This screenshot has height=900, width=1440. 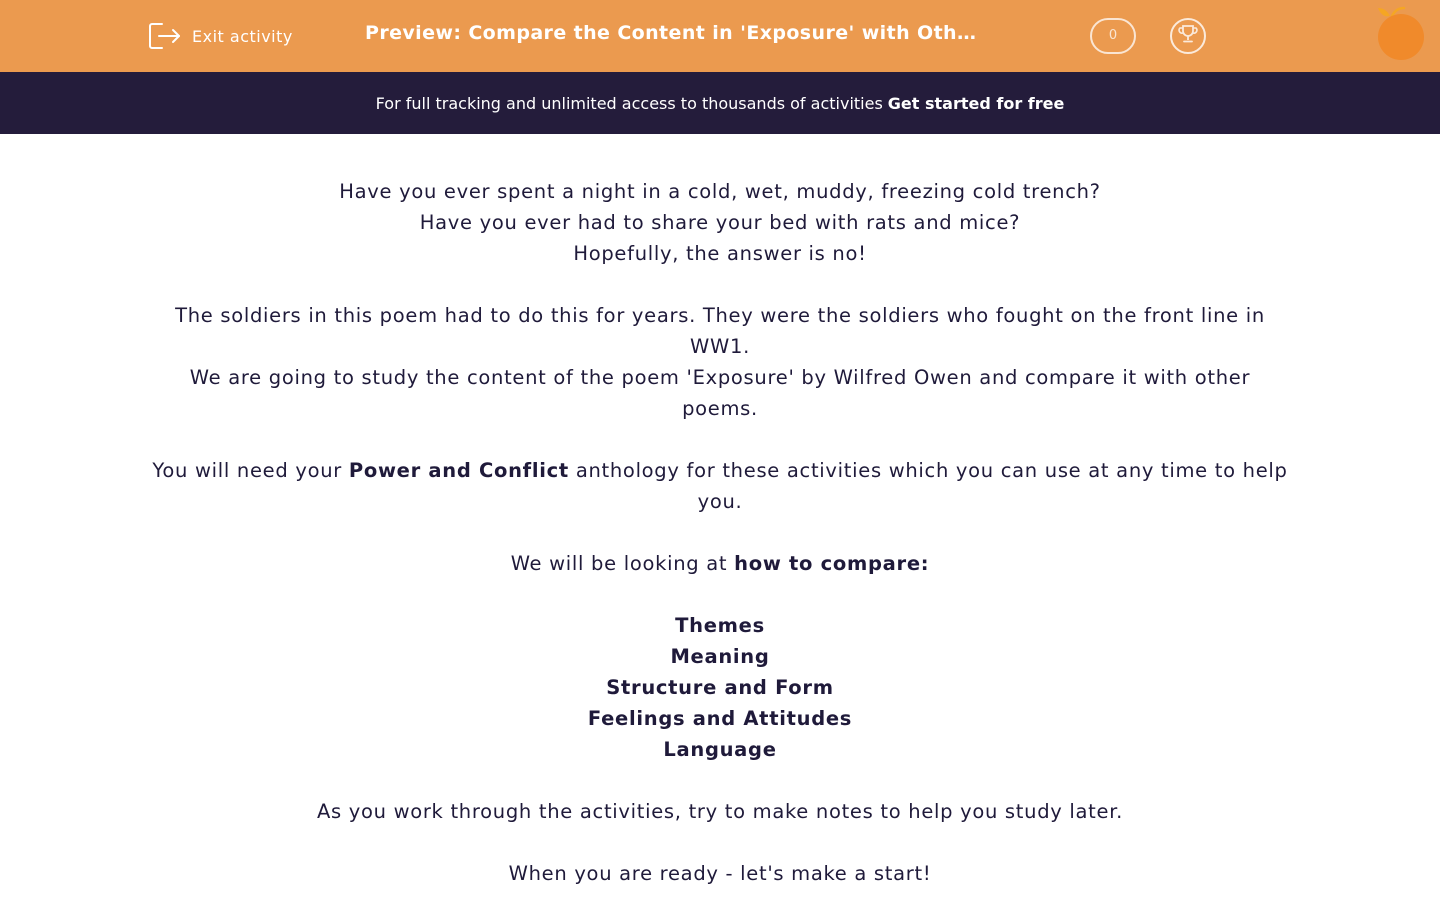 I want to click on exit-icon, so click(x=165, y=36).